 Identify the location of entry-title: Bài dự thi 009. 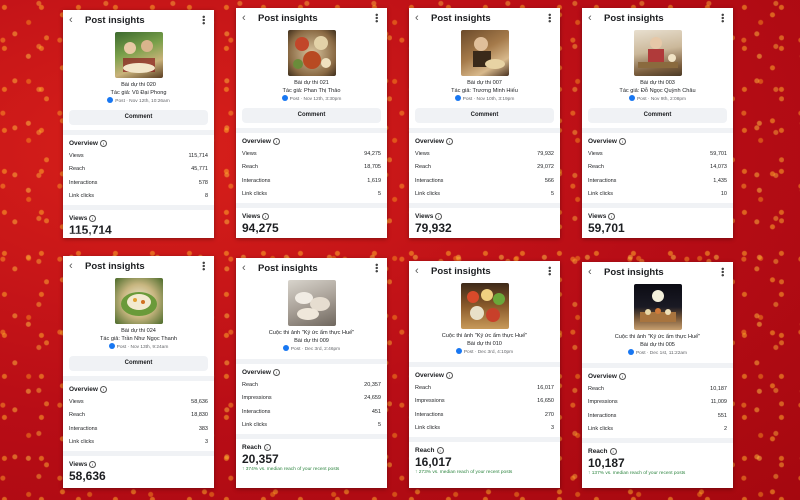
(311, 340).